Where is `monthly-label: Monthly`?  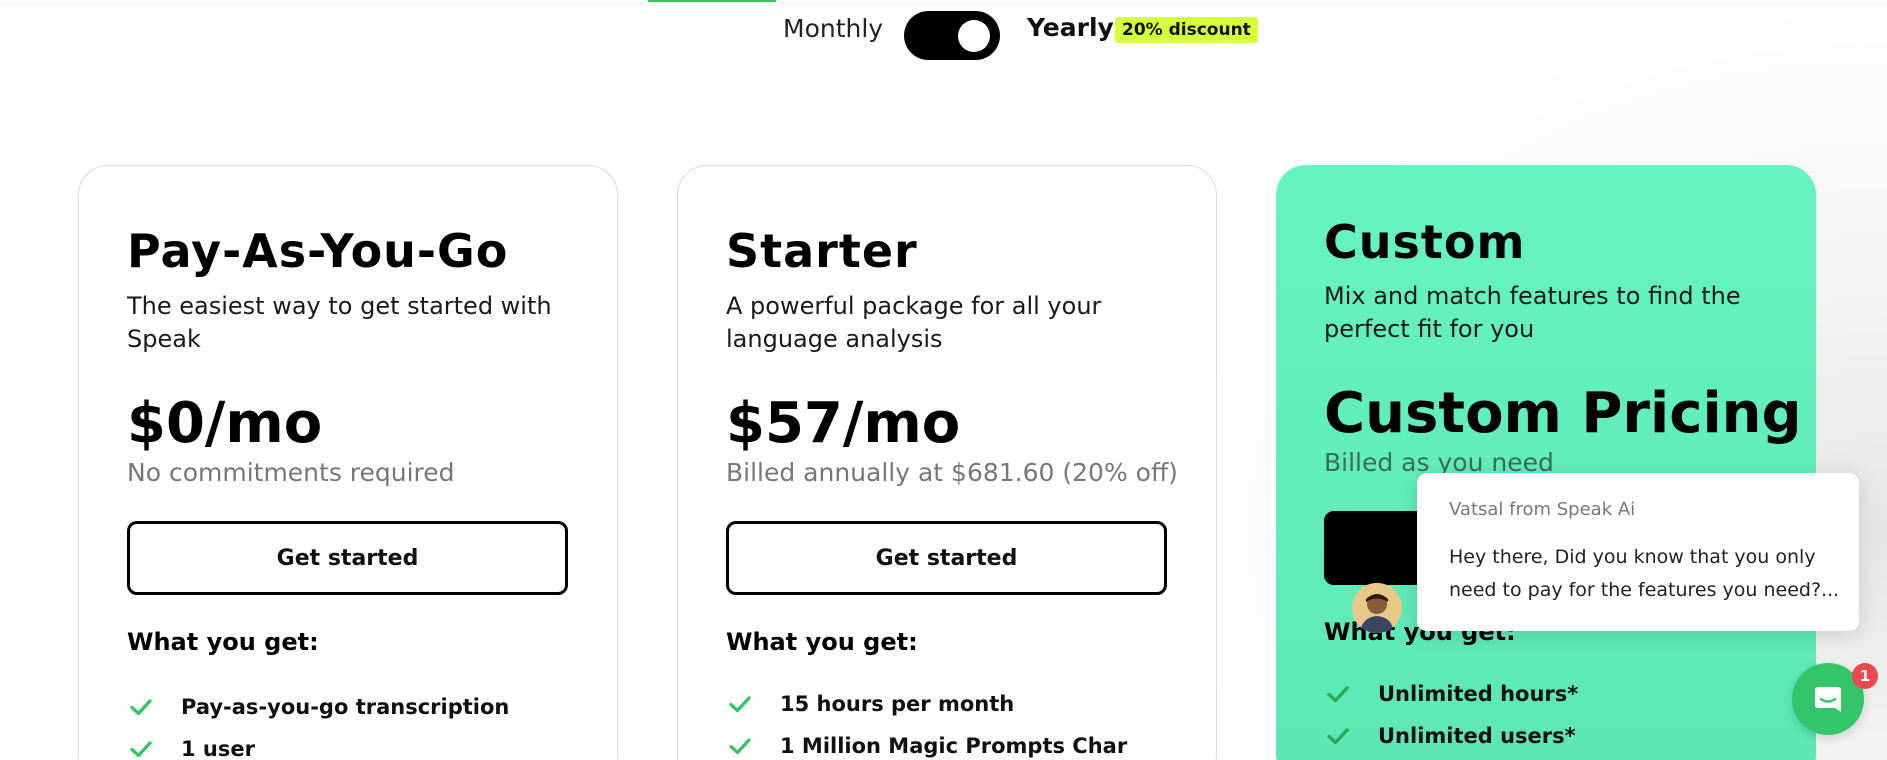
monthly-label: Monthly is located at coordinates (833, 28).